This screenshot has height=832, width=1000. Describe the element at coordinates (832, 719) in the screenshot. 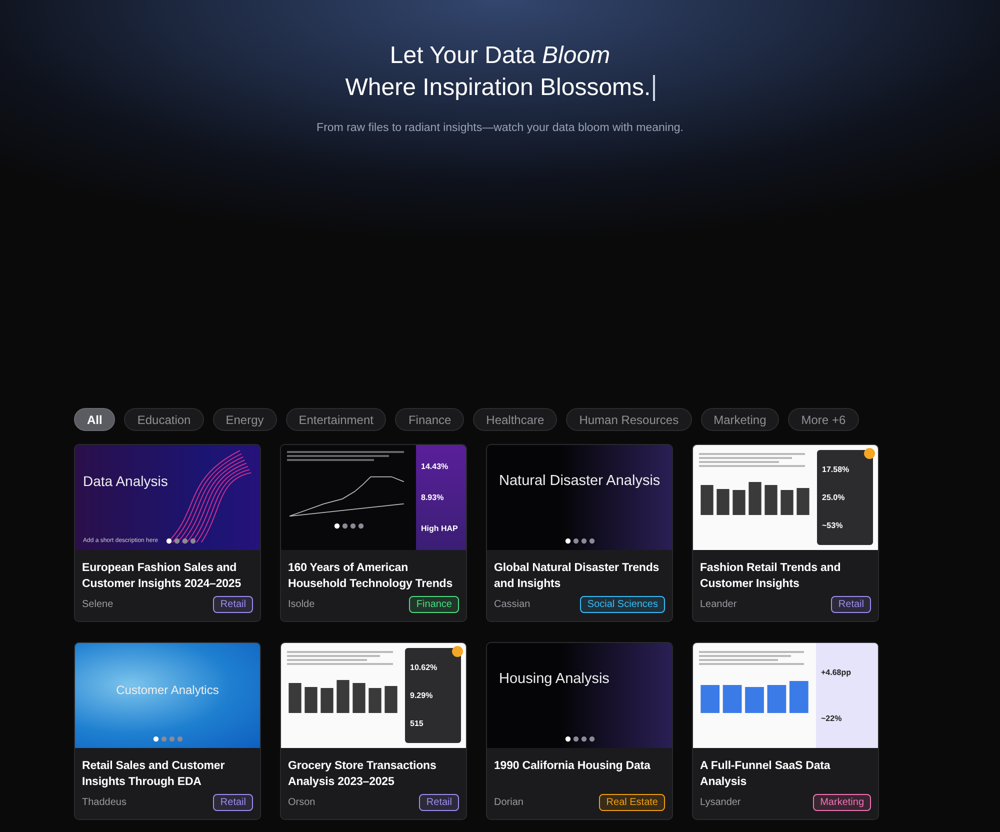

I see `stat-value: ~22%` at that location.